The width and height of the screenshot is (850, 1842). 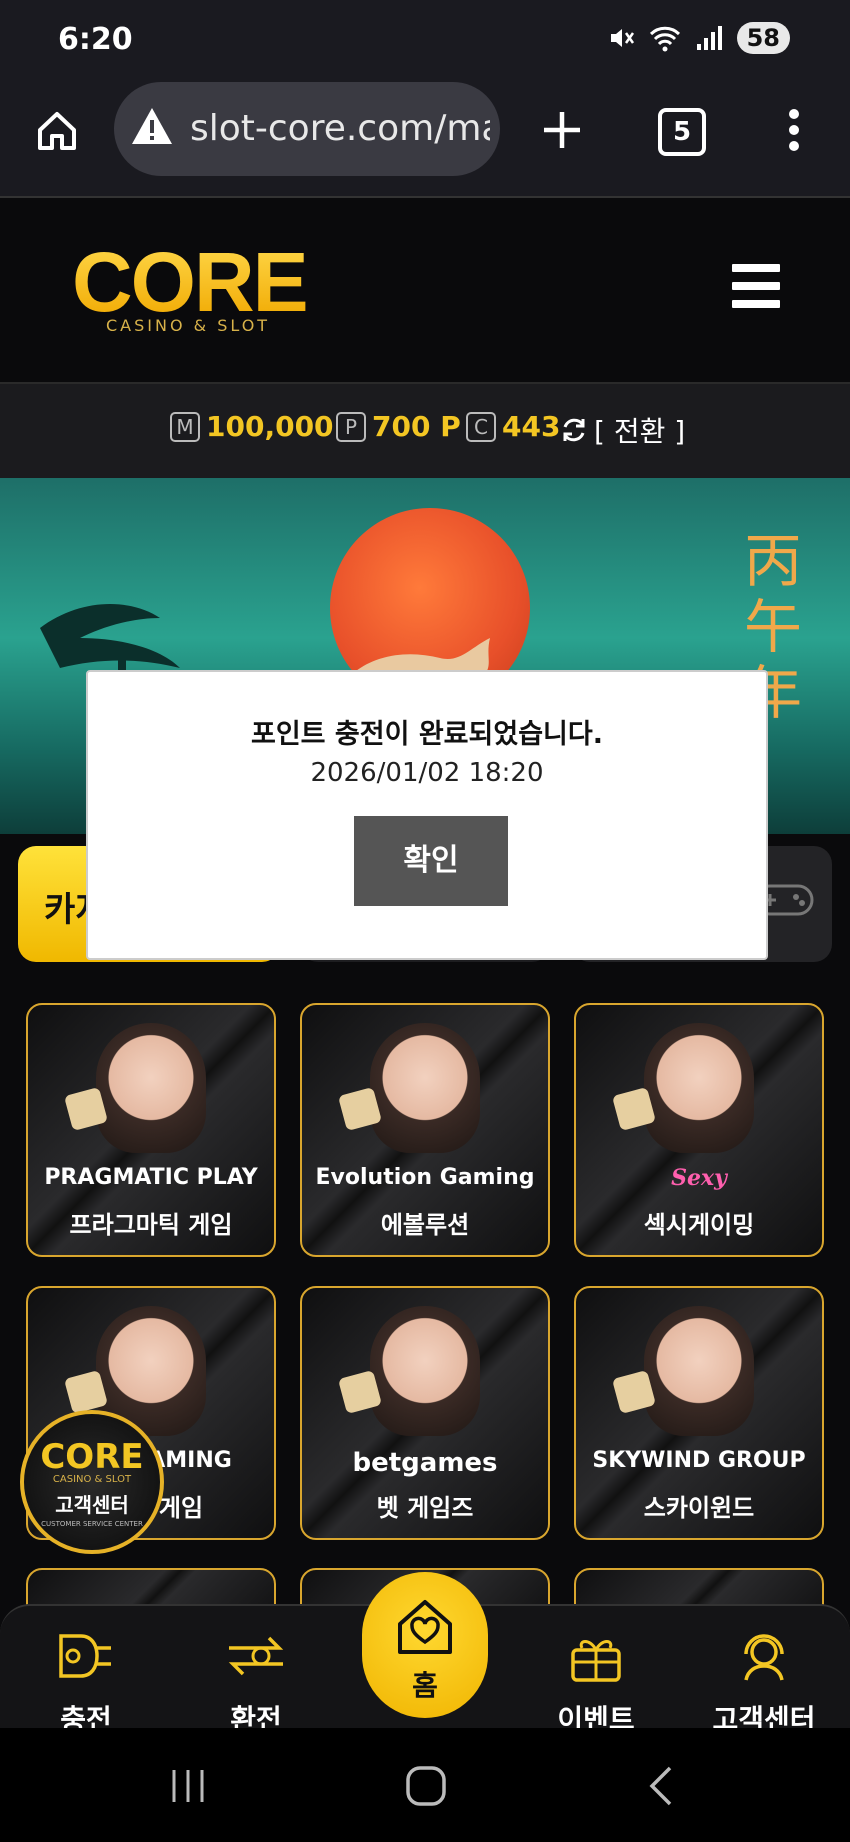 I want to click on game-card: Evolution Gaming 에볼루션, so click(x=425, y=1130).